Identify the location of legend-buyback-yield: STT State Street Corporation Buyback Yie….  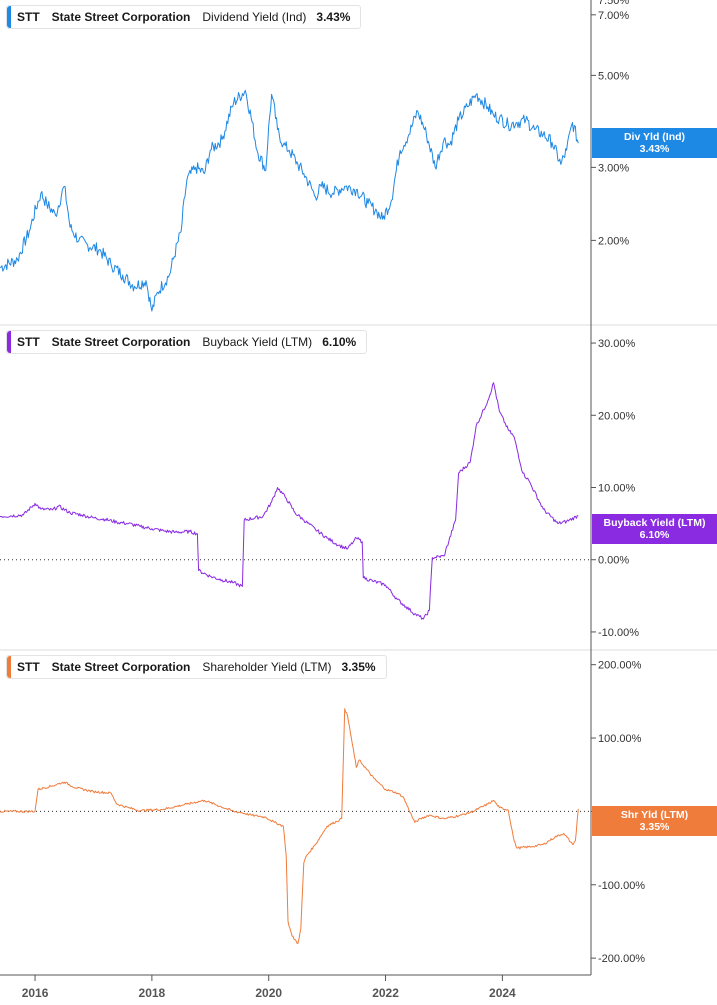
(187, 342).